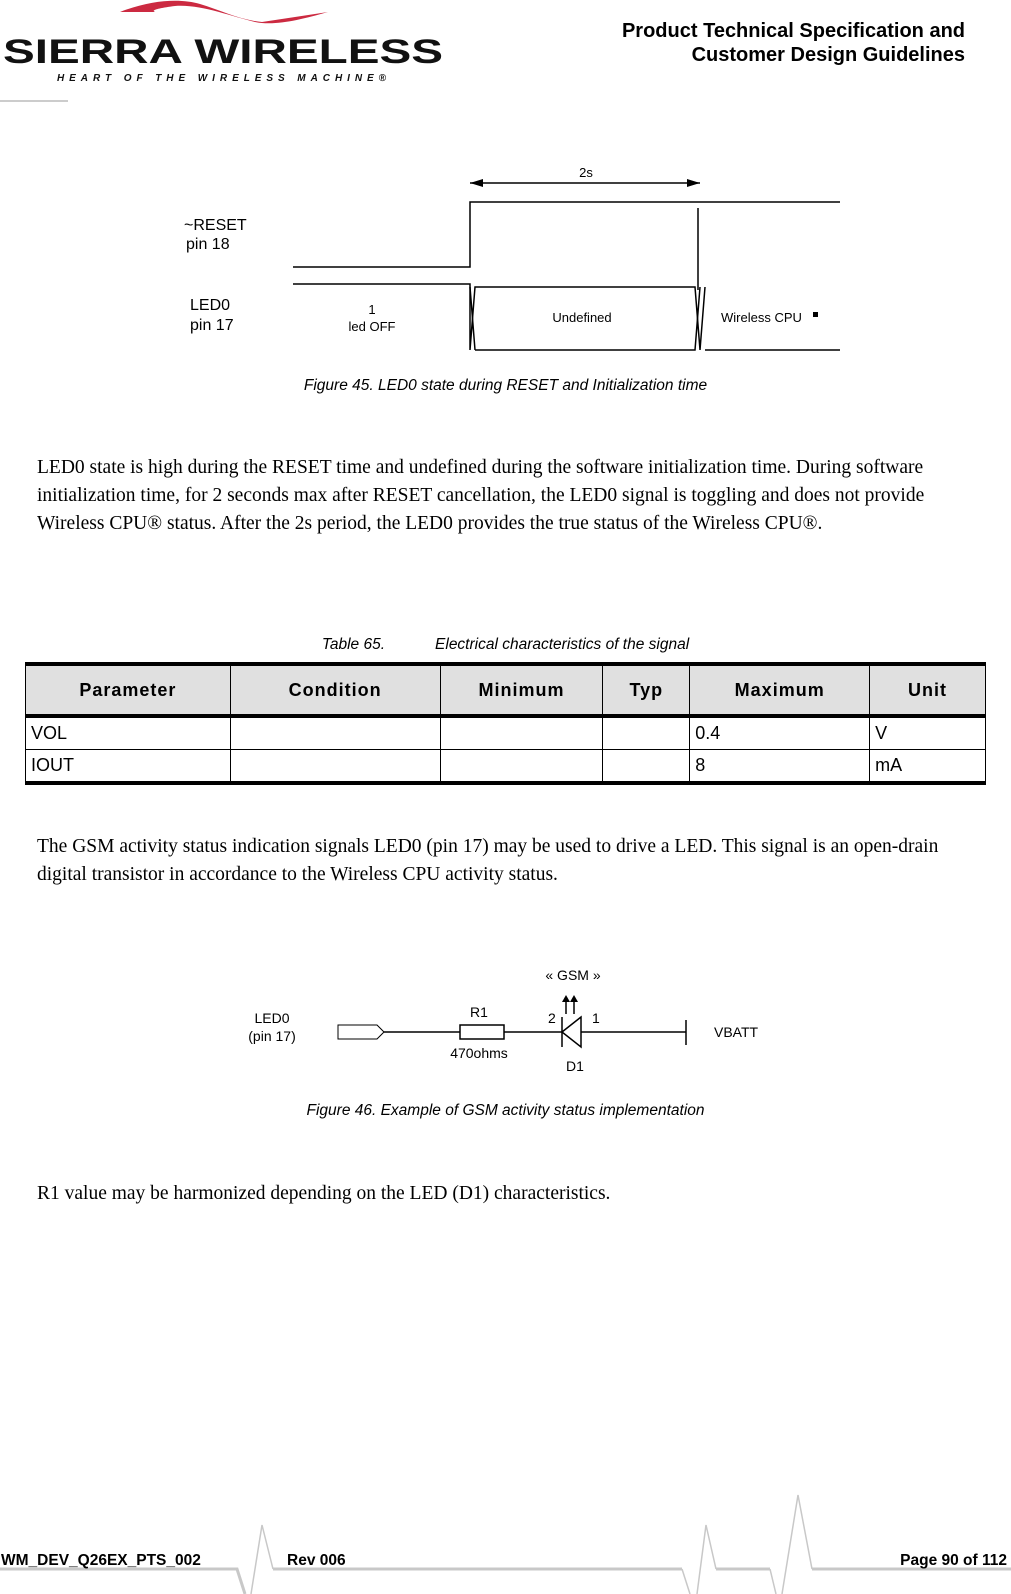  What do you see at coordinates (505, 1544) in the screenshot?
I see `footer-decoration` at bounding box center [505, 1544].